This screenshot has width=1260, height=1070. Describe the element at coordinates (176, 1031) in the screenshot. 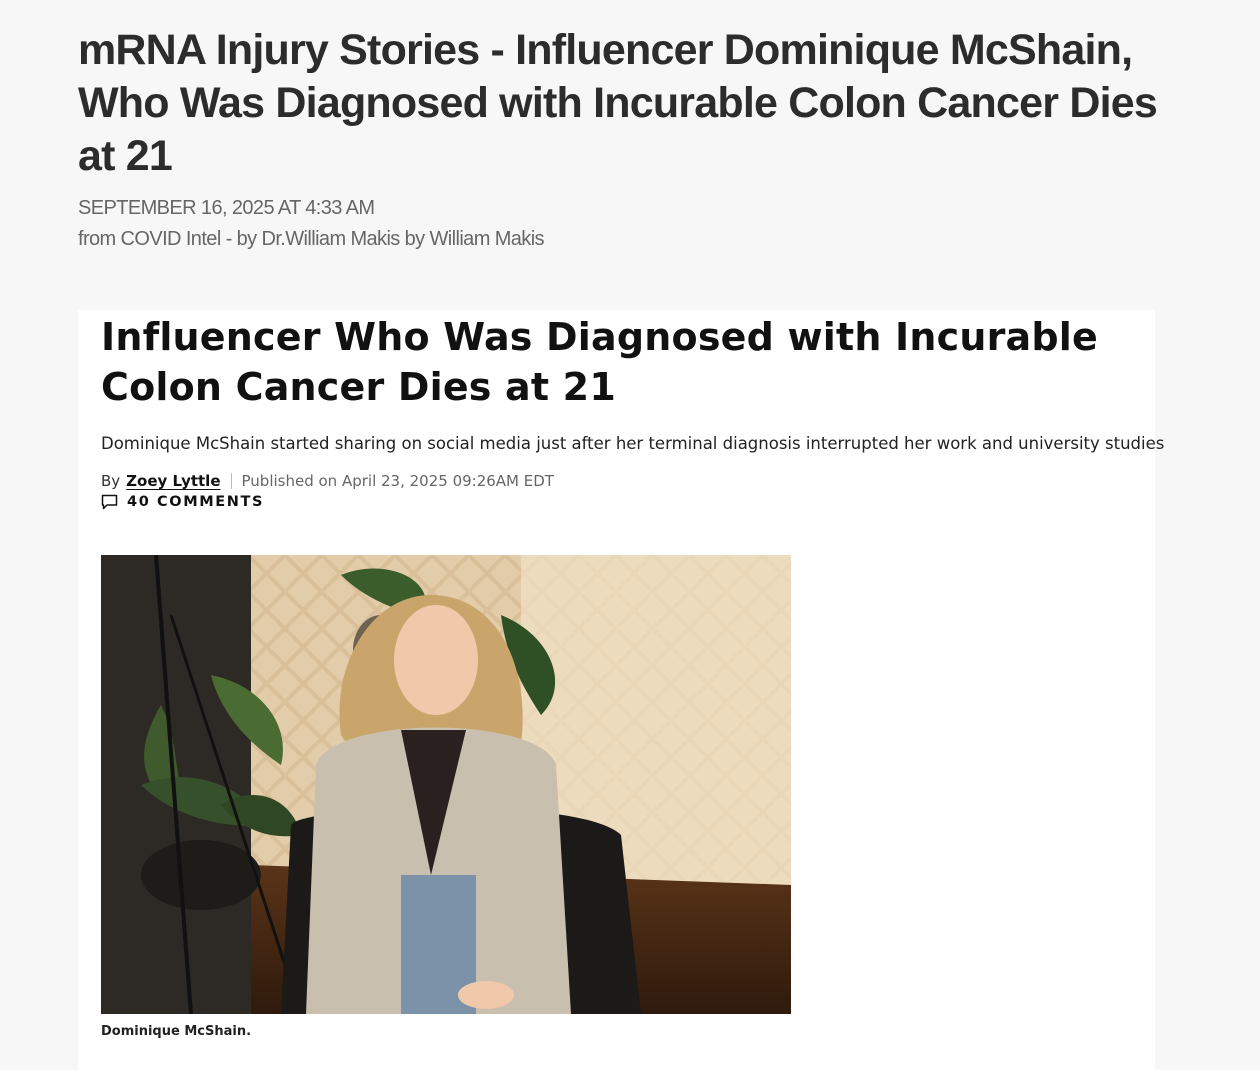

I see `photo-caption: Dominique McShain.` at that location.